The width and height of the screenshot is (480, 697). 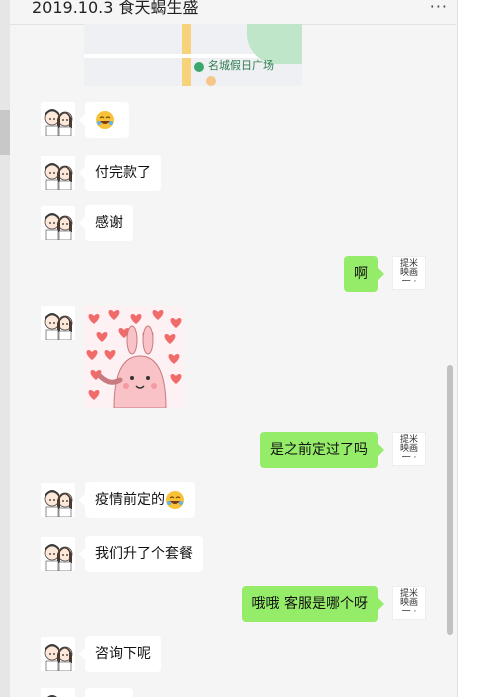 What do you see at coordinates (199, 67) in the screenshot?
I see `map-pin-icon` at bounding box center [199, 67].